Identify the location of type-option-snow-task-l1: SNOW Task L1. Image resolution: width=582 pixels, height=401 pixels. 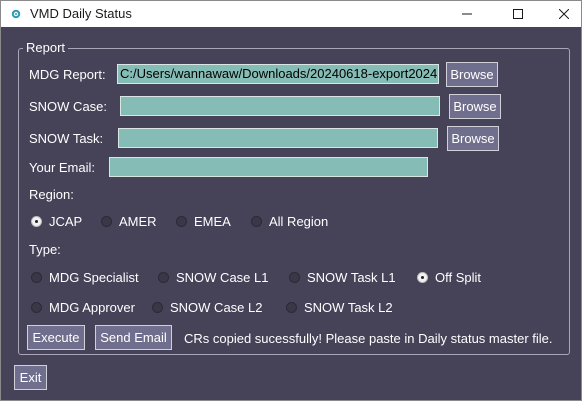
(342, 277).